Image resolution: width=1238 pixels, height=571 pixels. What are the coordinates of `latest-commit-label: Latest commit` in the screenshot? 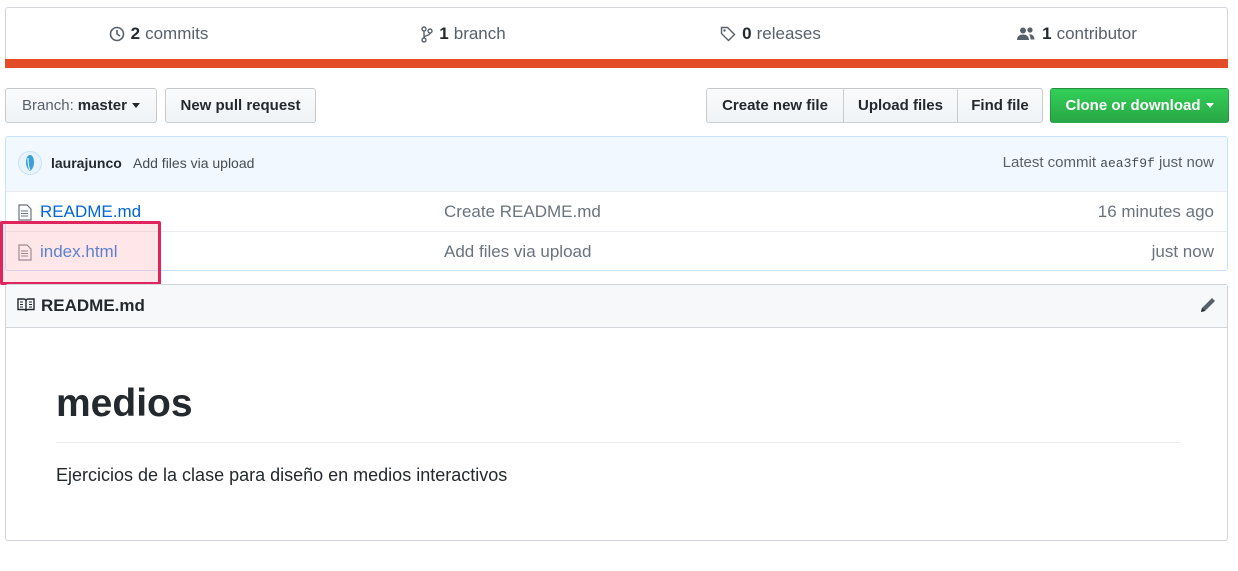 It's located at (1049, 162).